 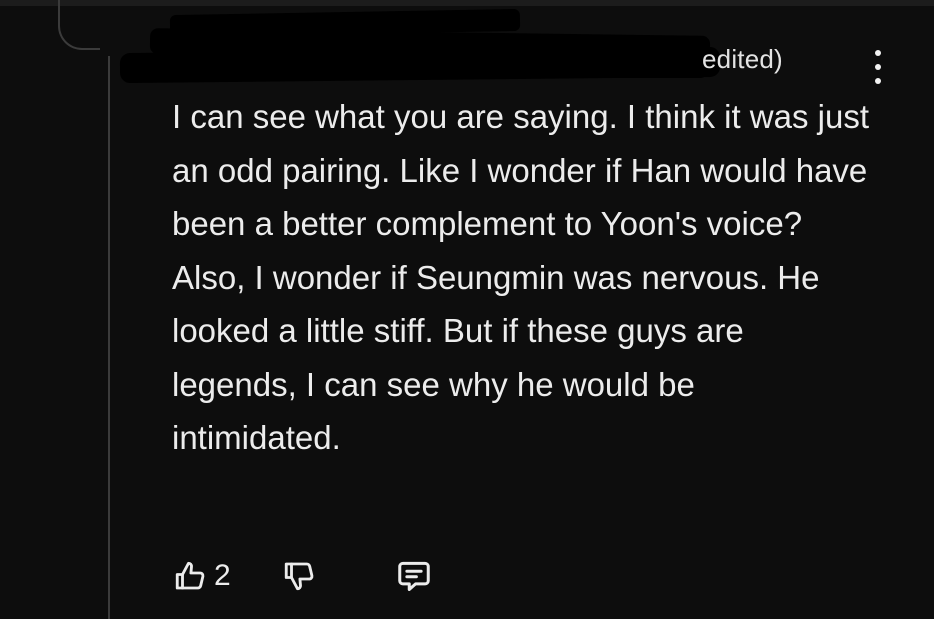 I want to click on top-bar, so click(x=467, y=3).